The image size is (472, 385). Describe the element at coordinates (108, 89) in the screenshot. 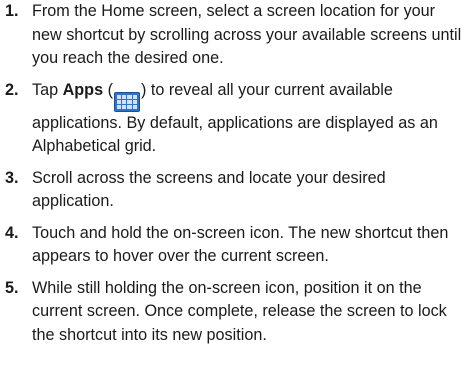

I see `paren-open: (` at that location.